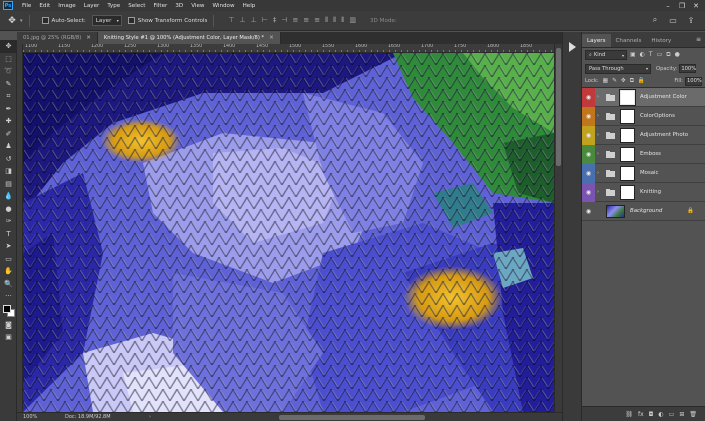  I want to click on align-hcenter-icon: ‡, so click(275, 20).